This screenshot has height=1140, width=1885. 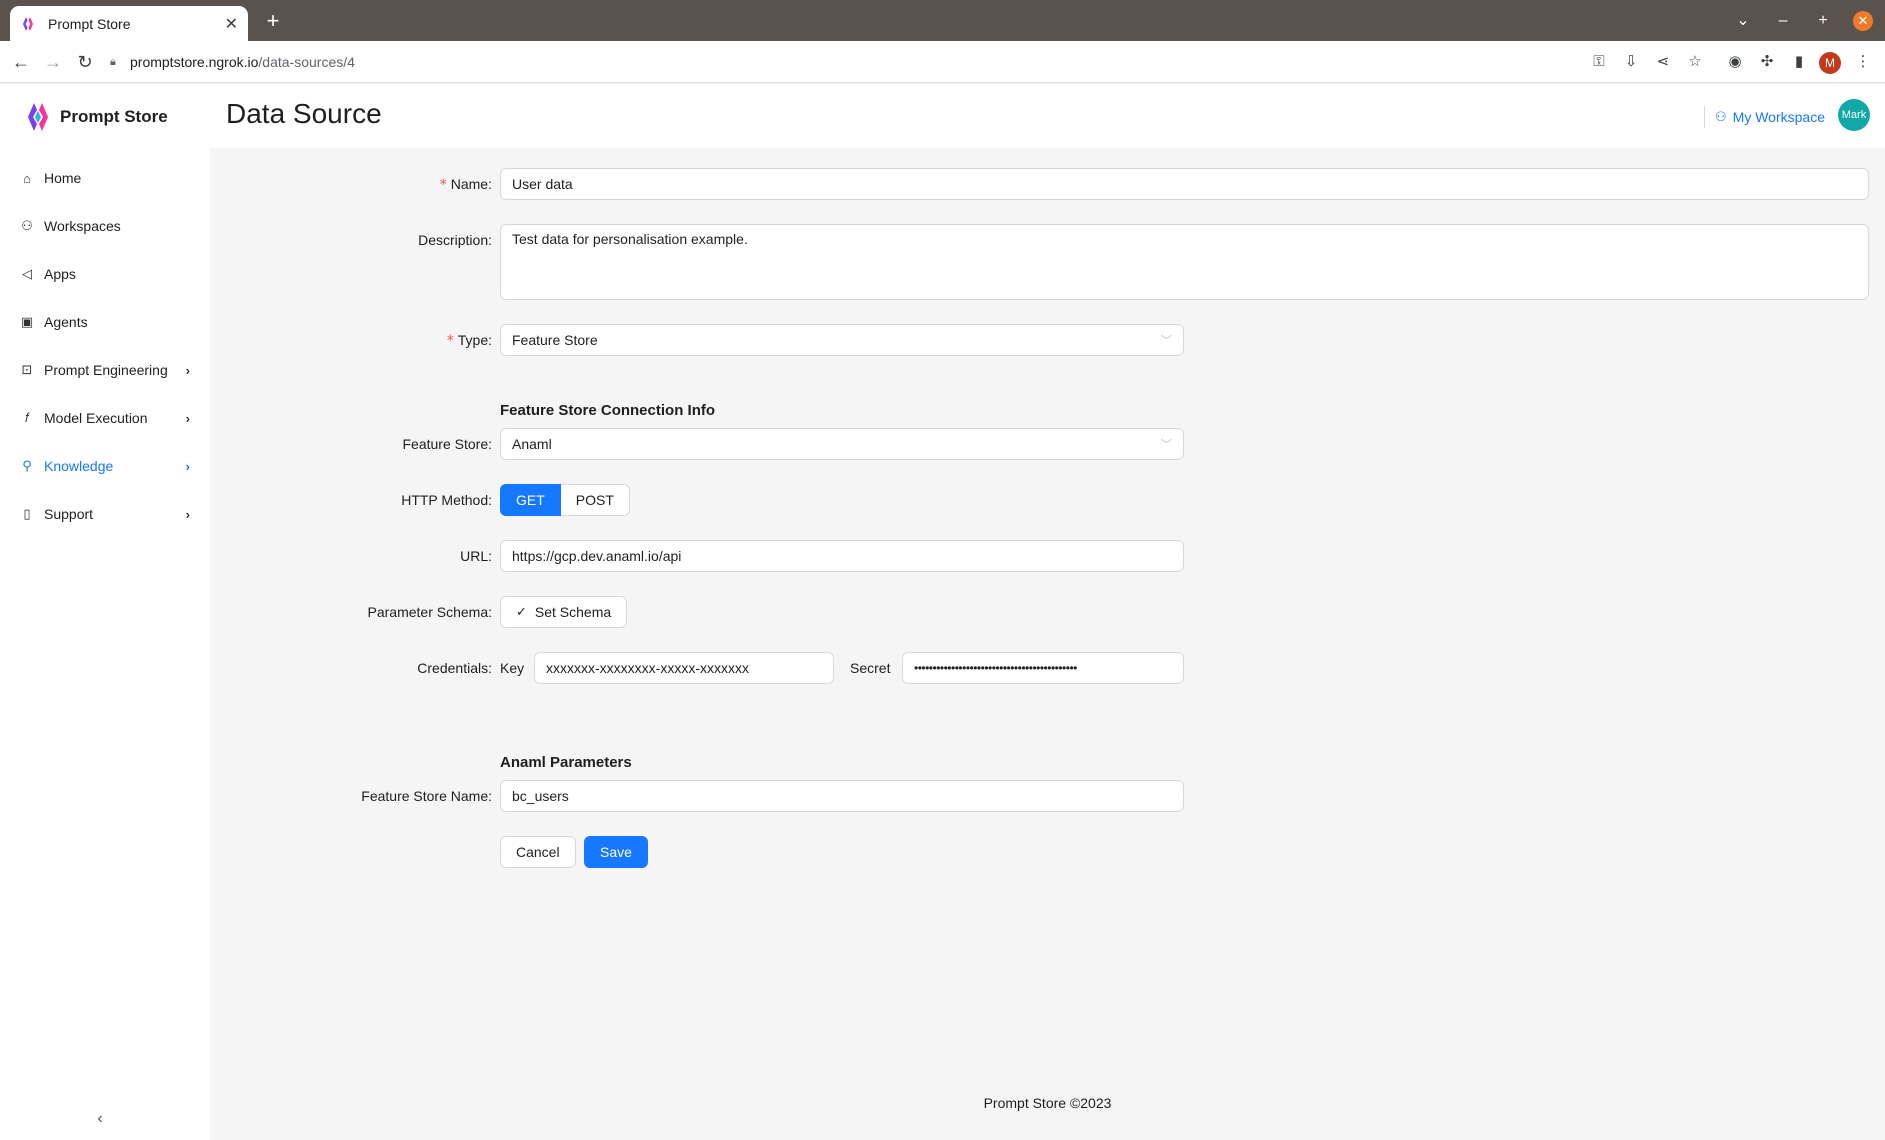 I want to click on feature-store-select-value: Anaml, so click(x=532, y=444).